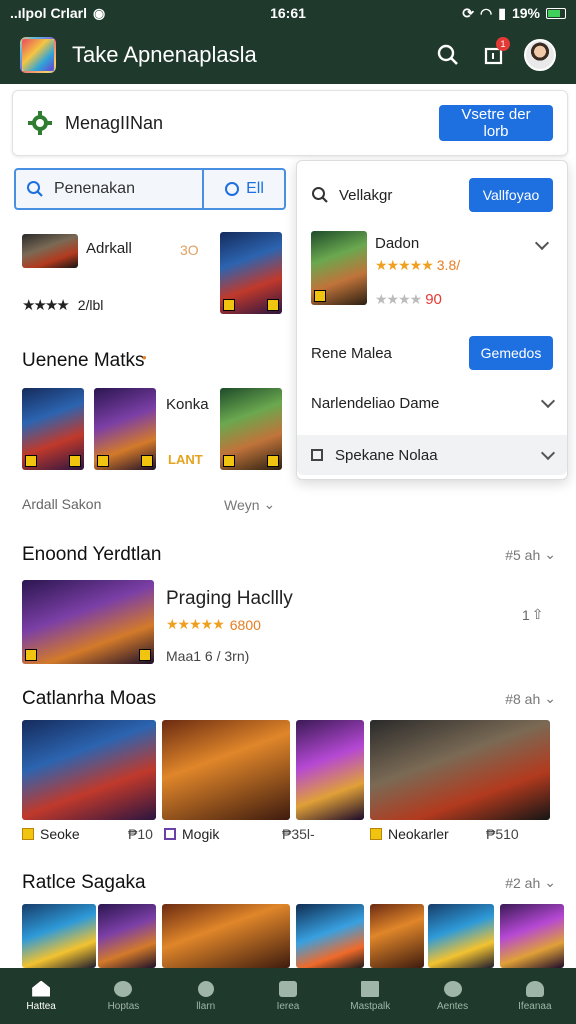 The image size is (576, 1024). Describe the element at coordinates (533, 614) in the screenshot. I see `featured-share: 1 ⇧` at that location.